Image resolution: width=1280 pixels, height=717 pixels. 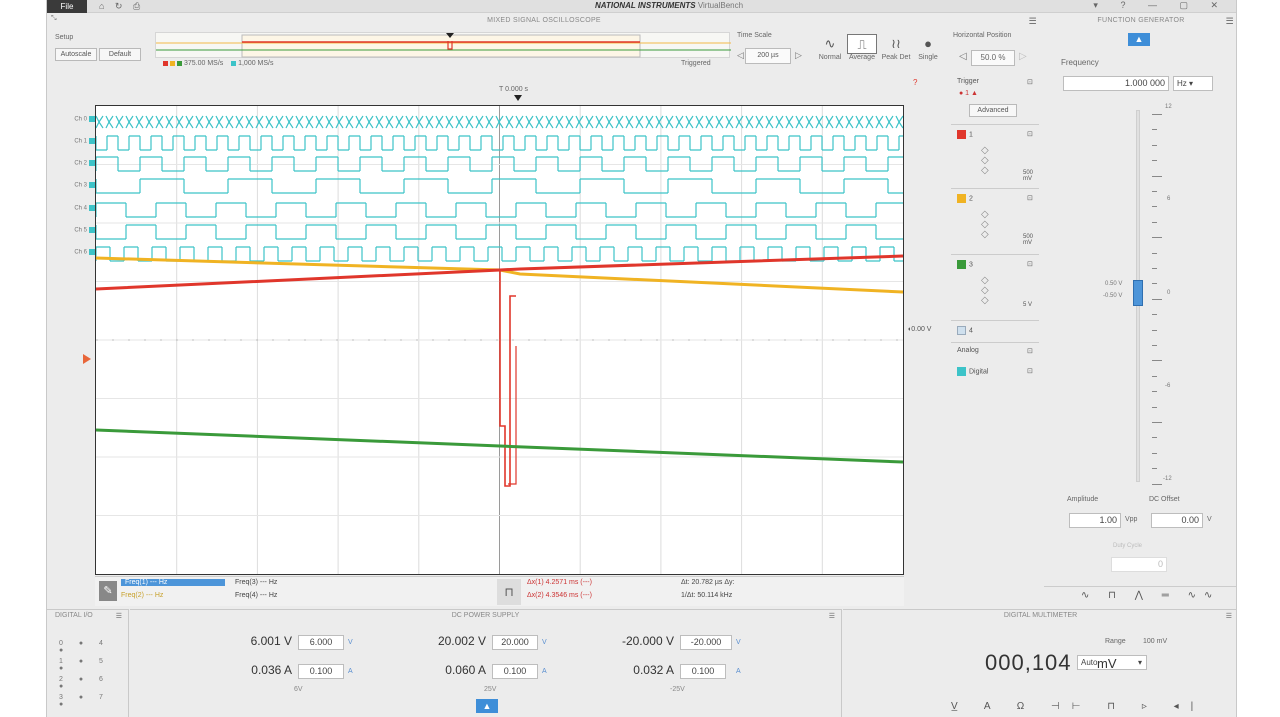 What do you see at coordinates (1030, 371) in the screenshot?
I see `digital-settings-icon: ⊡` at bounding box center [1030, 371].